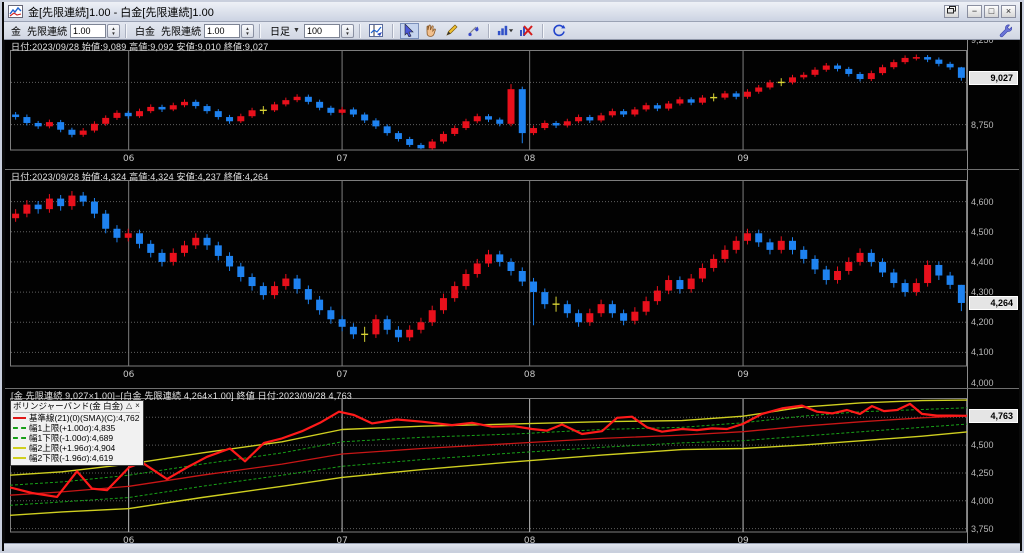 The height and width of the screenshot is (553, 1024). Describe the element at coordinates (951, 11) in the screenshot. I see `cascade-button` at that location.